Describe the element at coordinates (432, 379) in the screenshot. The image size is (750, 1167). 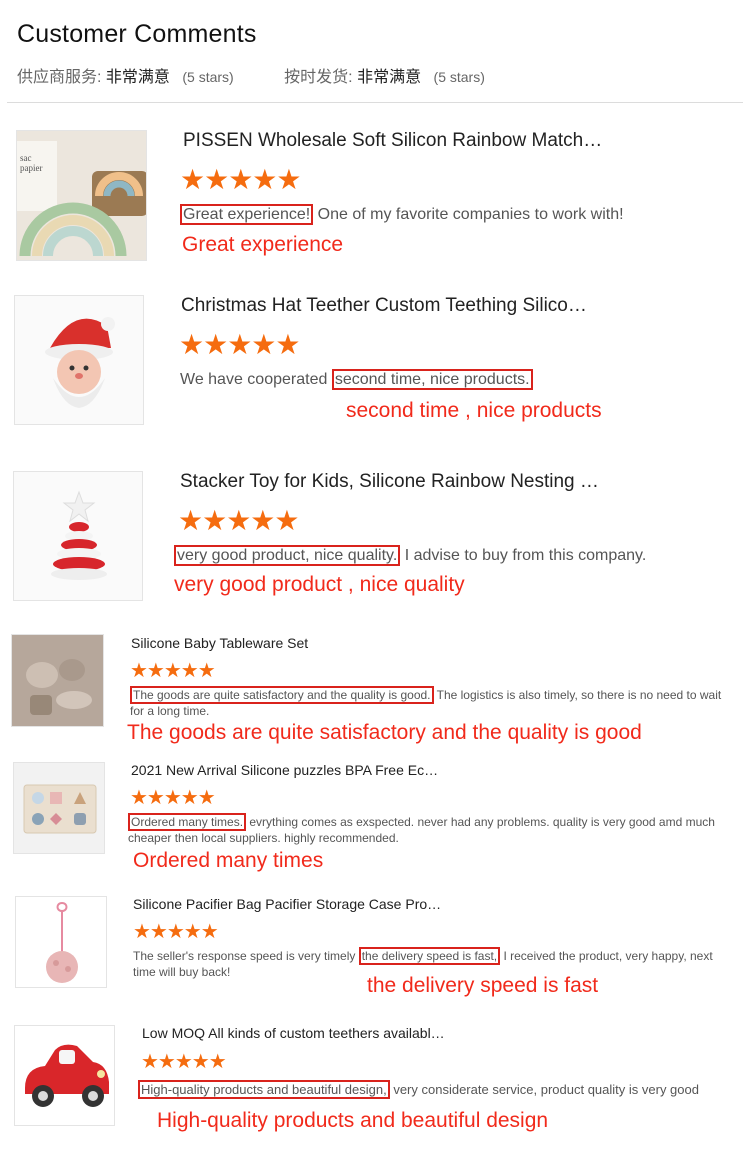
I see `comment-highlight: second time, nice products.` at that location.